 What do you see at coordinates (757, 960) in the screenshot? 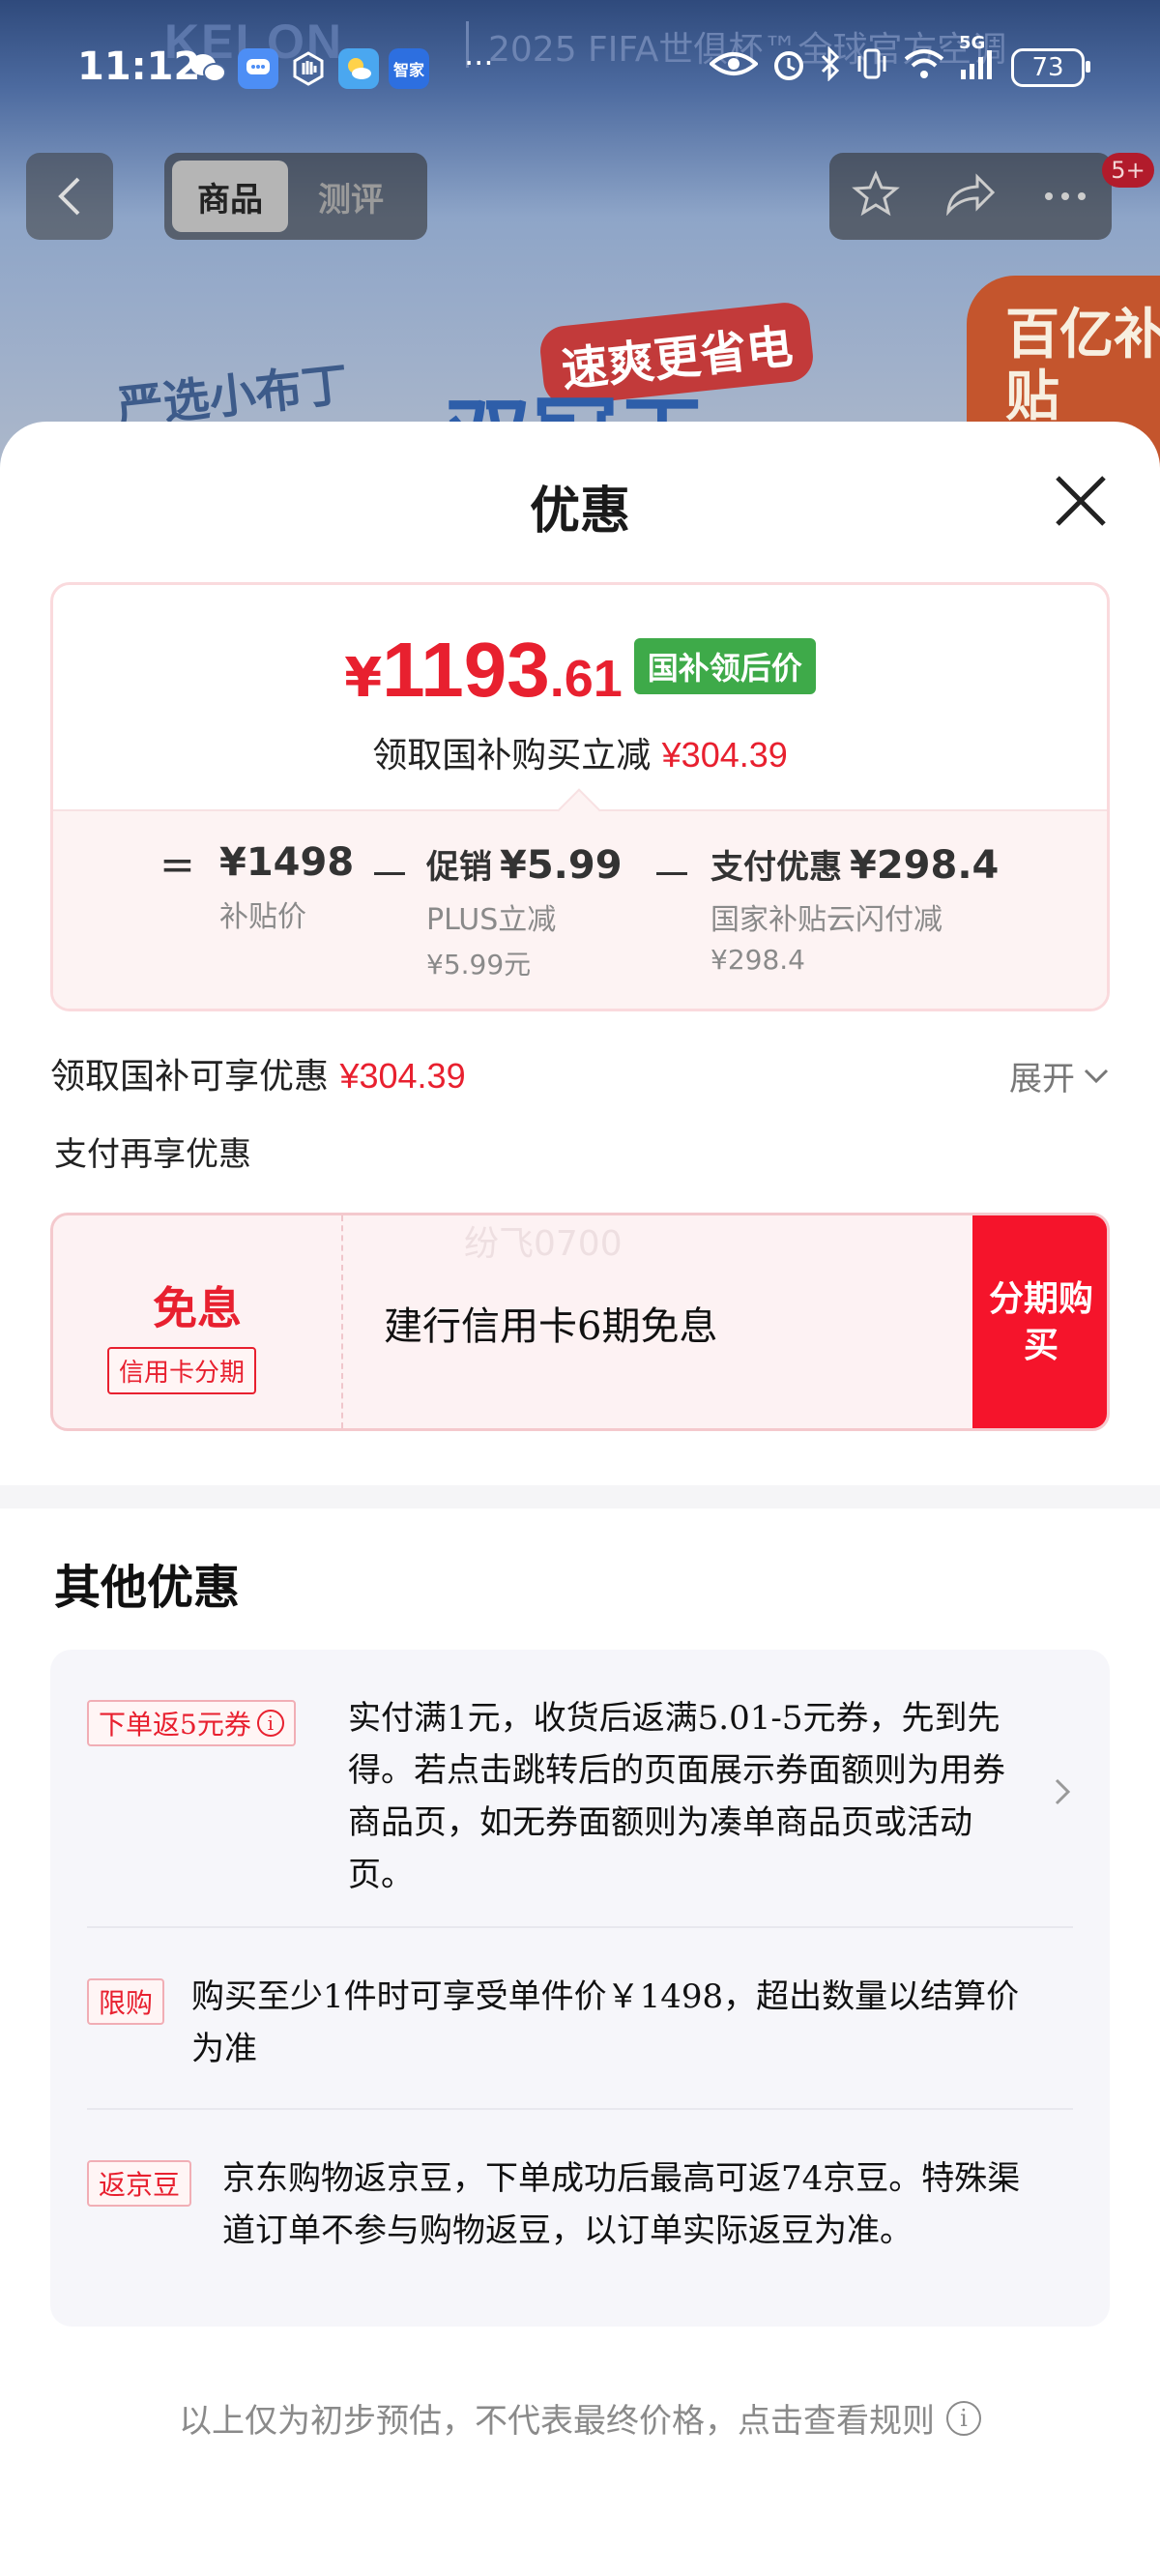
I see `payment-amount: ¥298.4` at bounding box center [757, 960].